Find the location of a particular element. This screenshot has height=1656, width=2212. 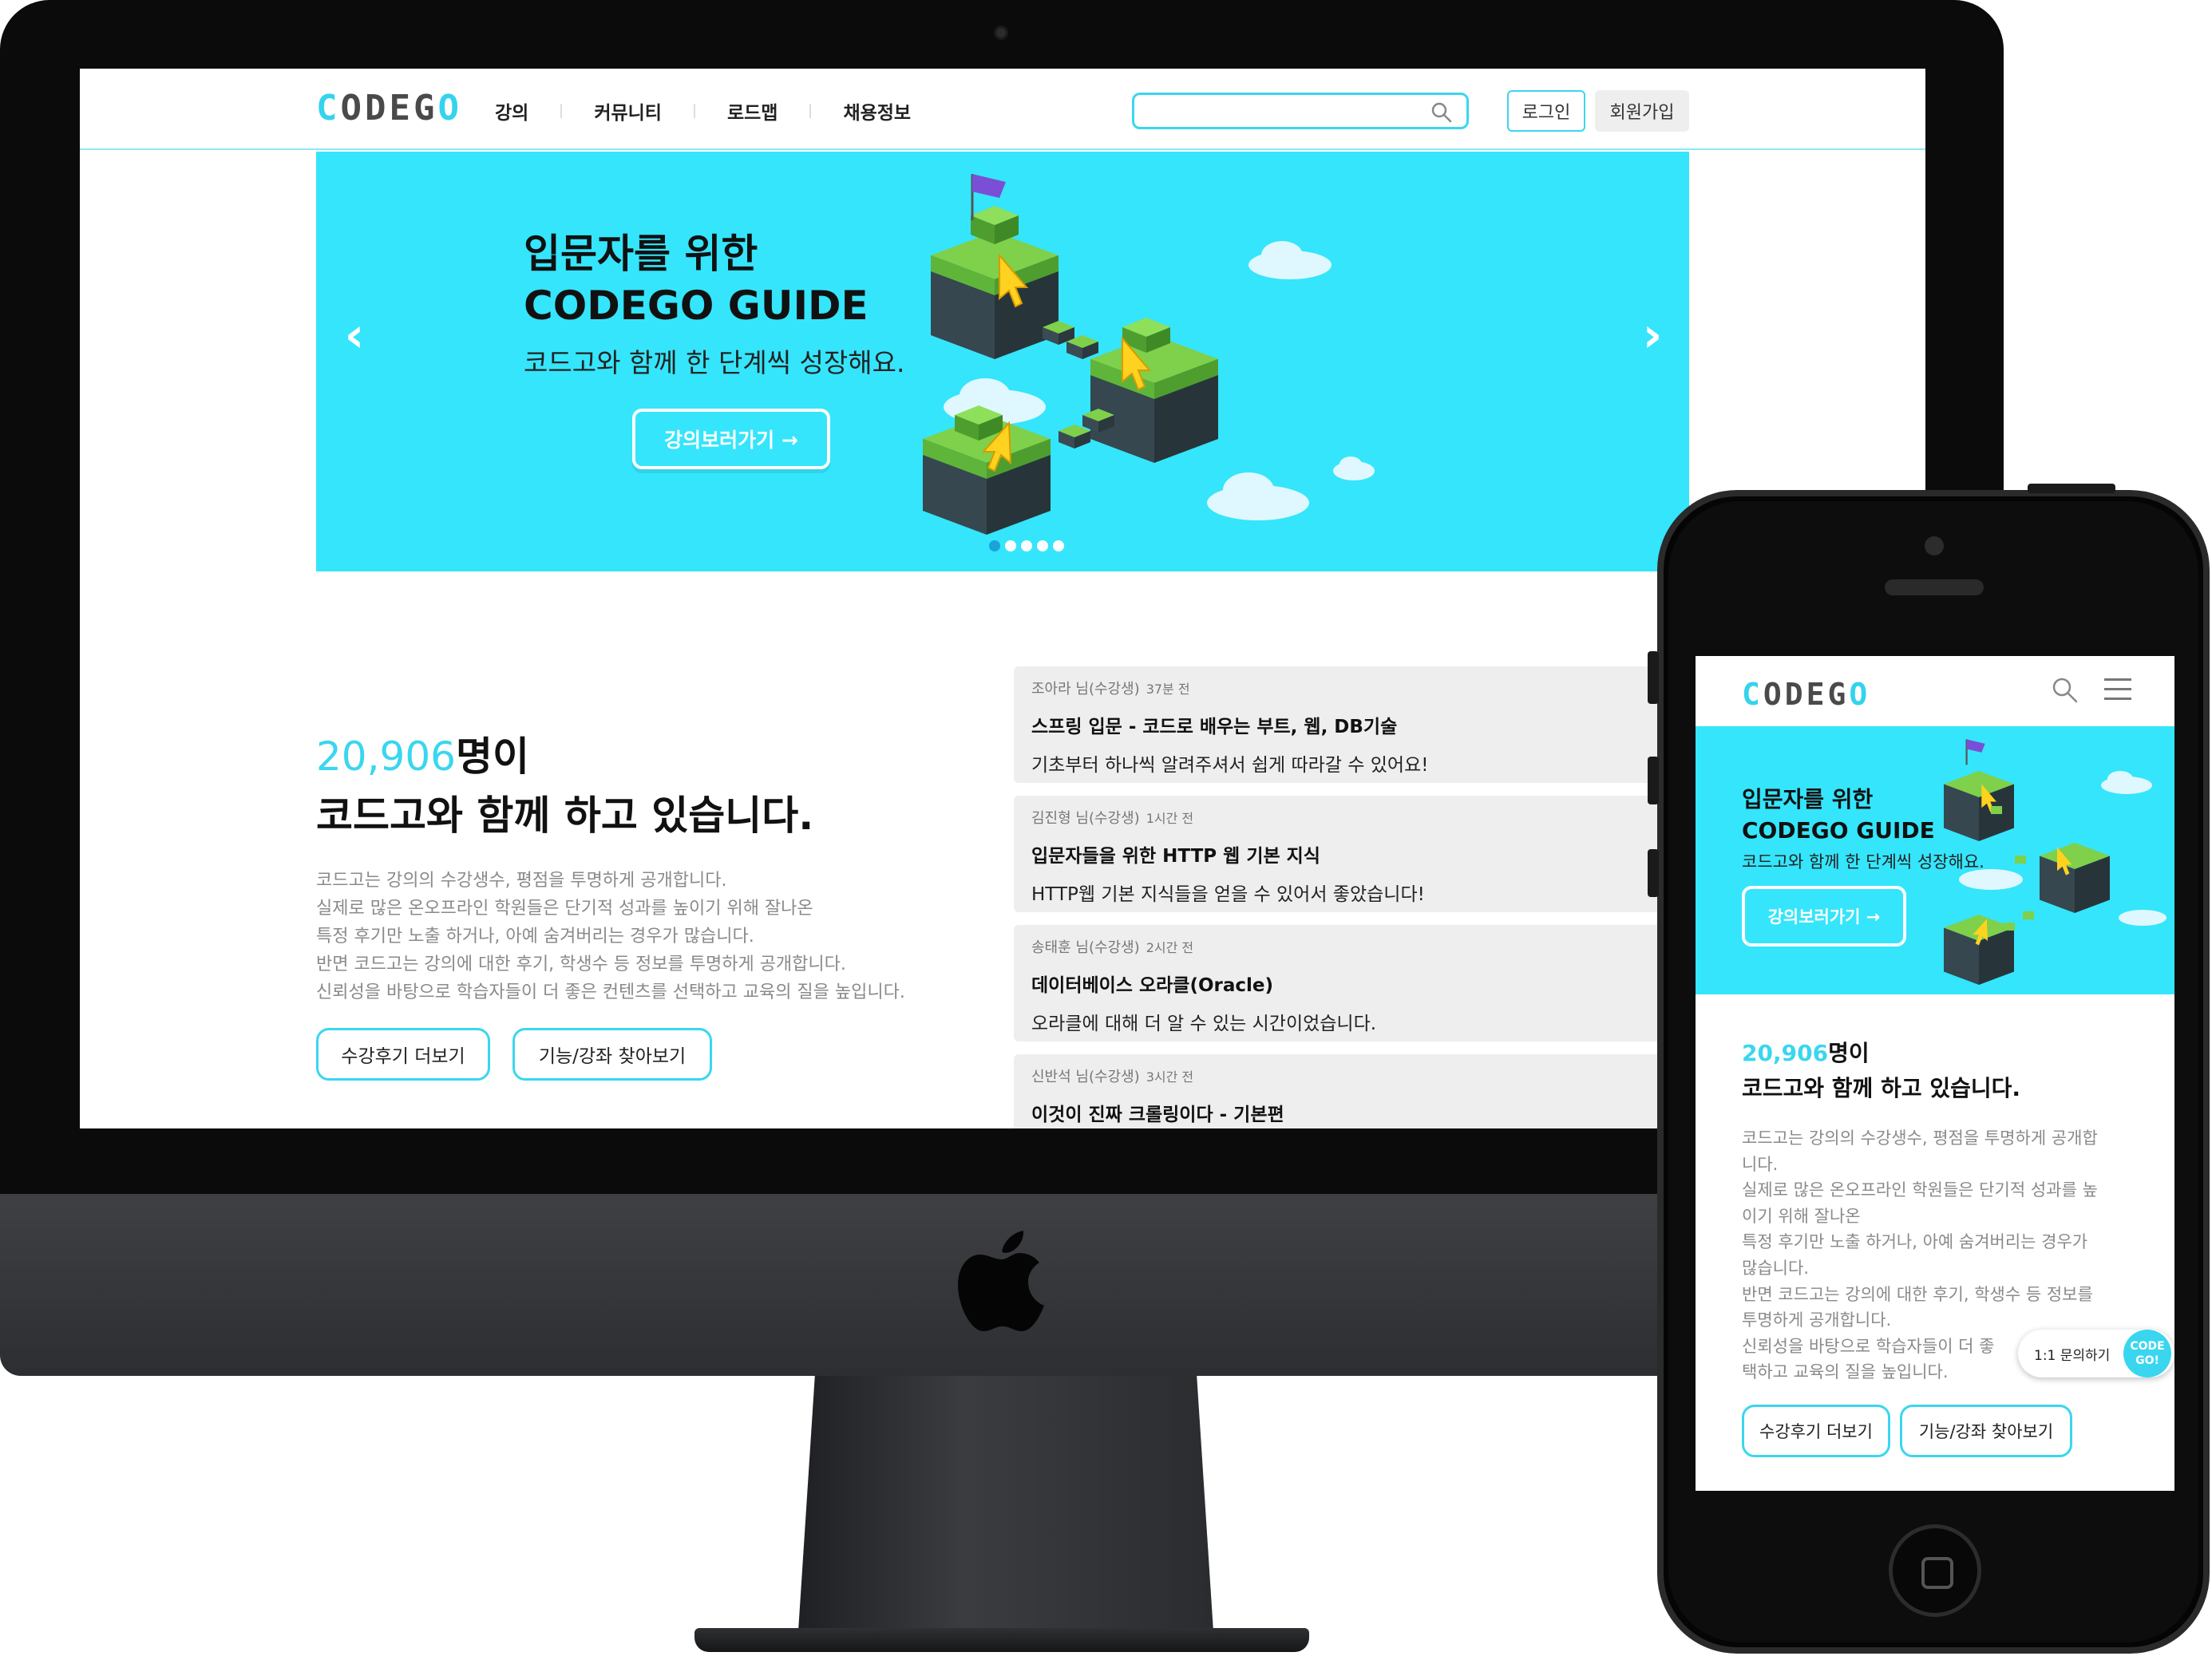

imac-stand is located at coordinates (1005, 1503).